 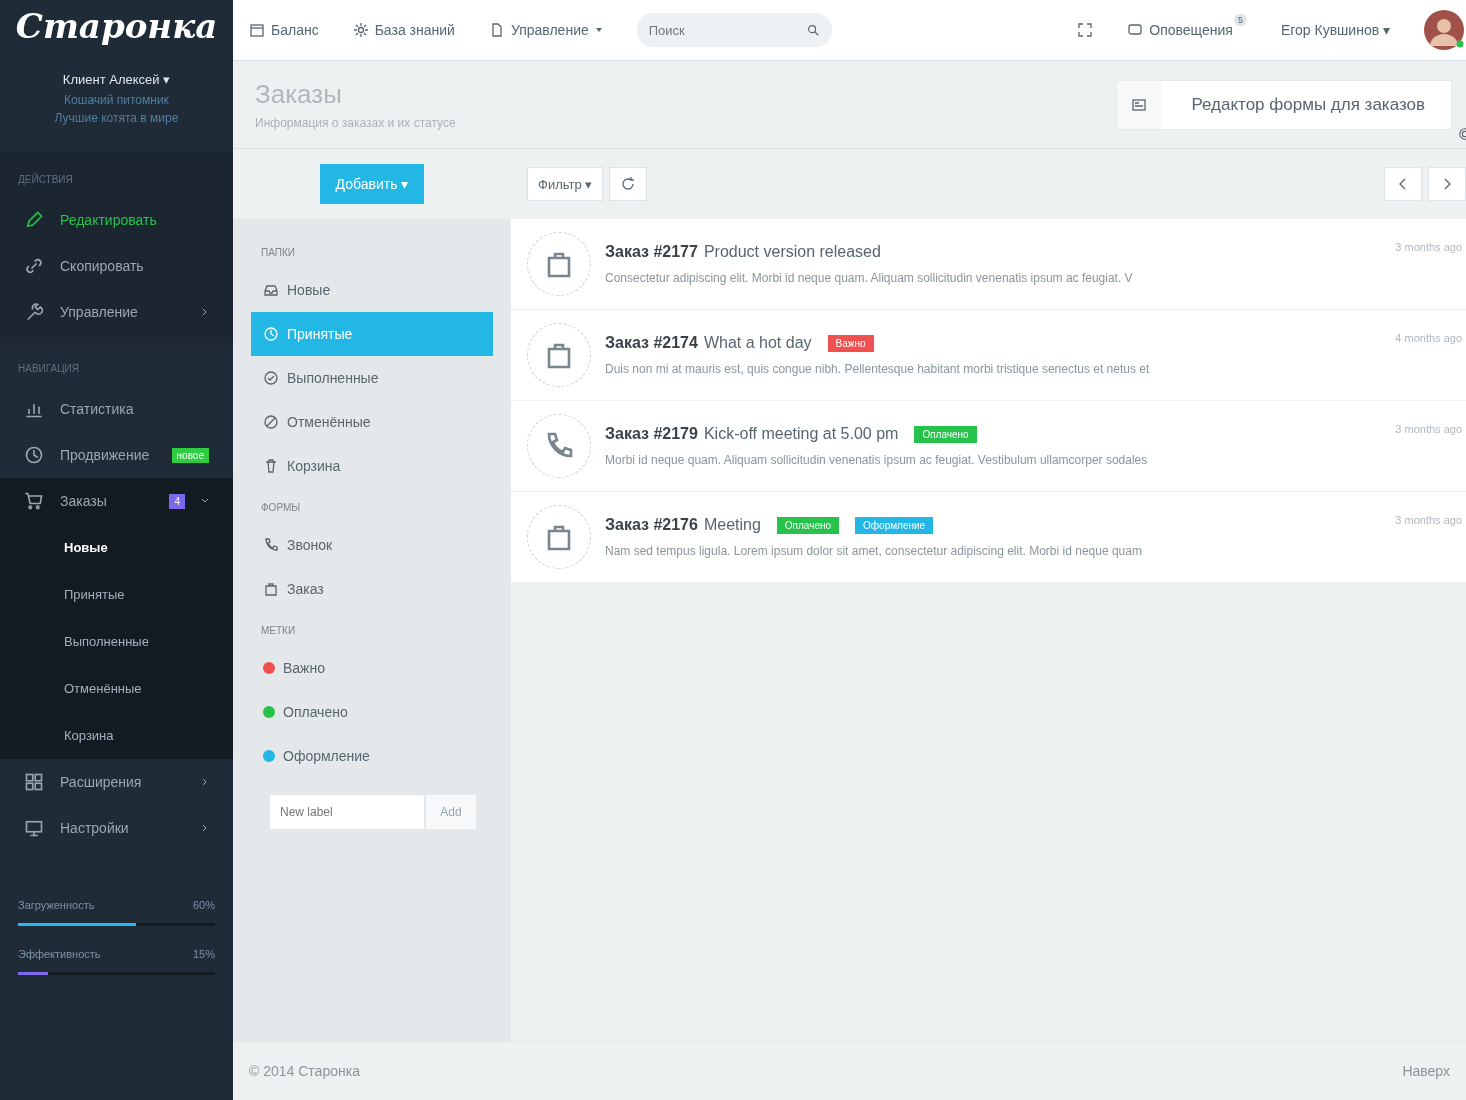 What do you see at coordinates (34, 828) in the screenshot?
I see `monitor-icon` at bounding box center [34, 828].